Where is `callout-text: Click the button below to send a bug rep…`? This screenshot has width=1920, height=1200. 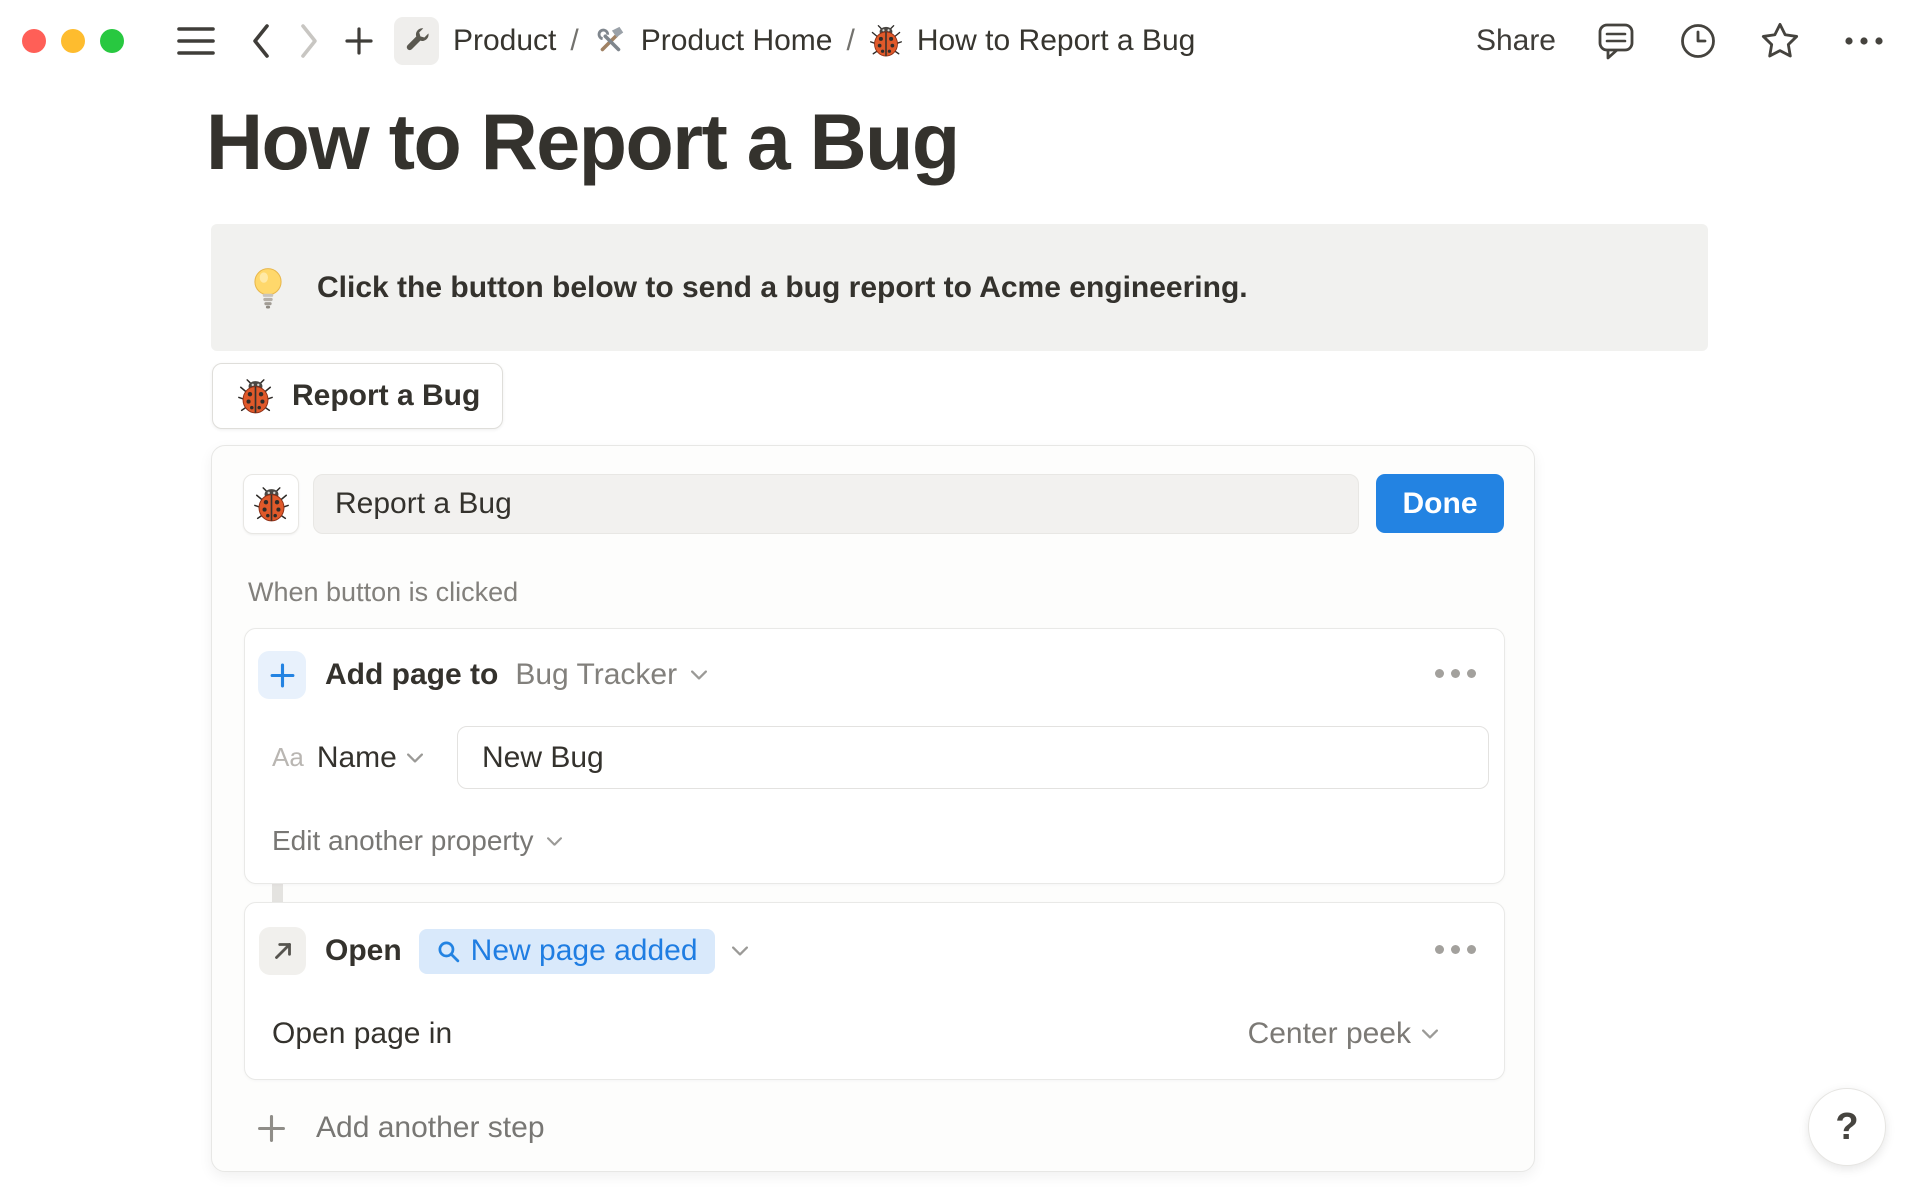
callout-text: Click the button below to send a bug rep… is located at coordinates (782, 287).